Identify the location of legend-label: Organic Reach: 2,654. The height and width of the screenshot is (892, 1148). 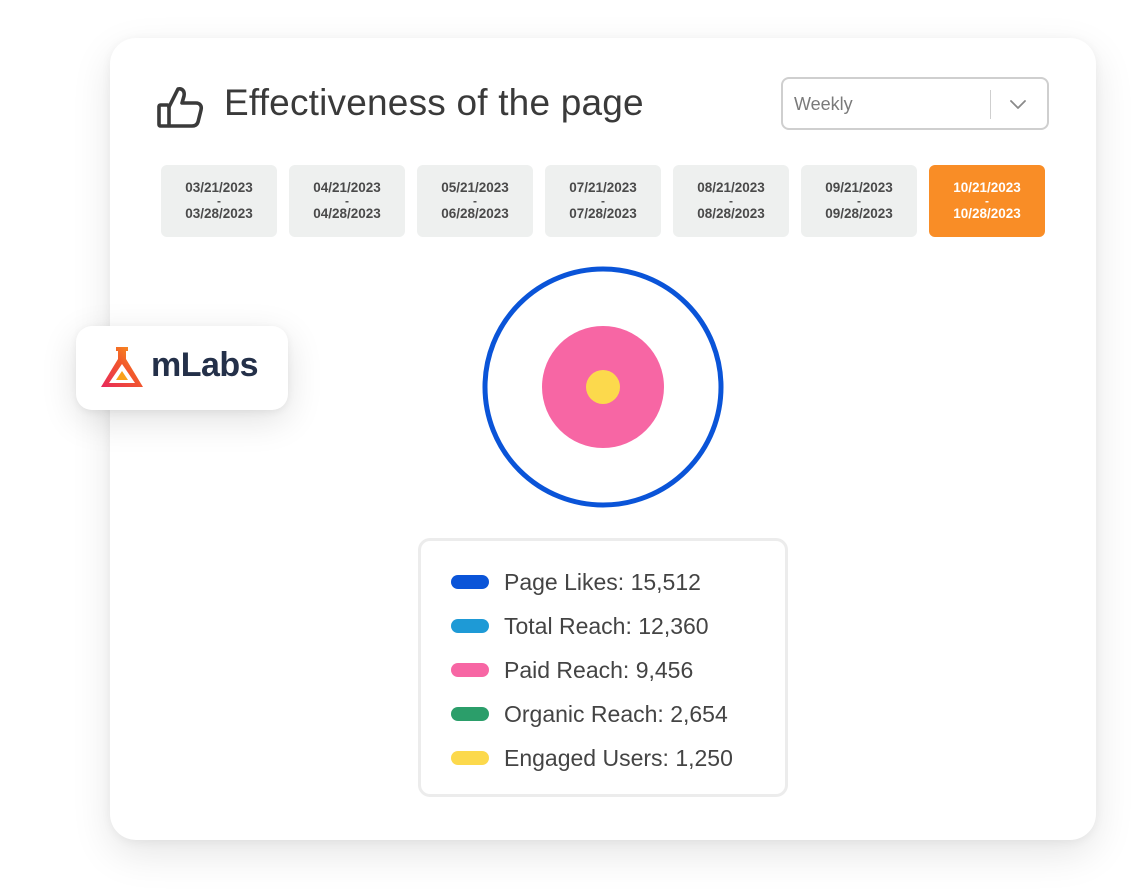
(616, 713).